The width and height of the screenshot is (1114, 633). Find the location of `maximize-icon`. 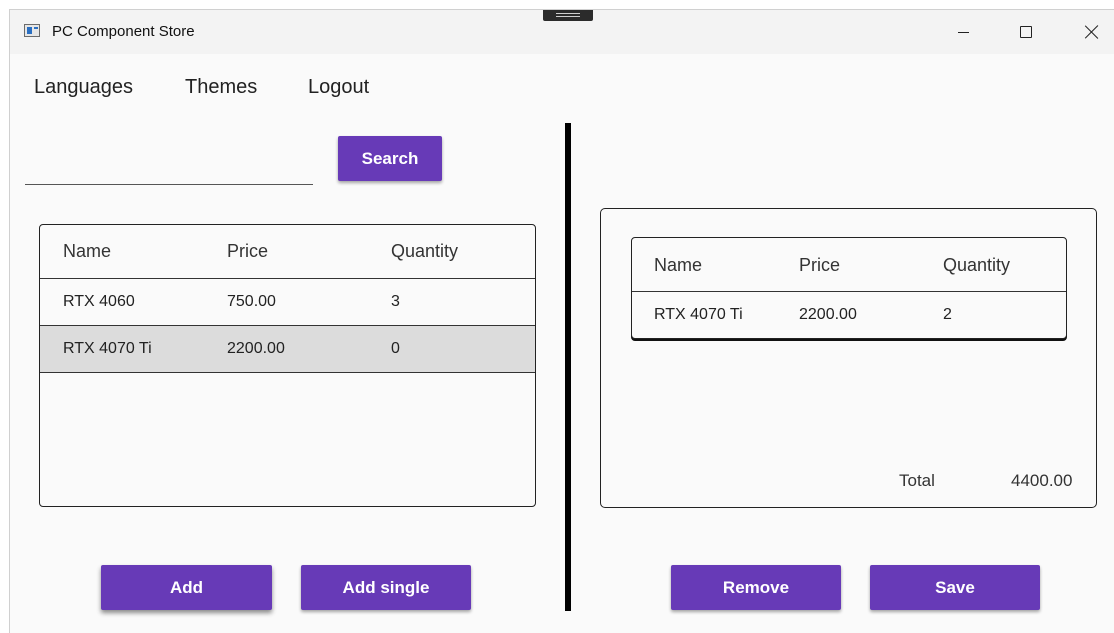

maximize-icon is located at coordinates (1026, 32).